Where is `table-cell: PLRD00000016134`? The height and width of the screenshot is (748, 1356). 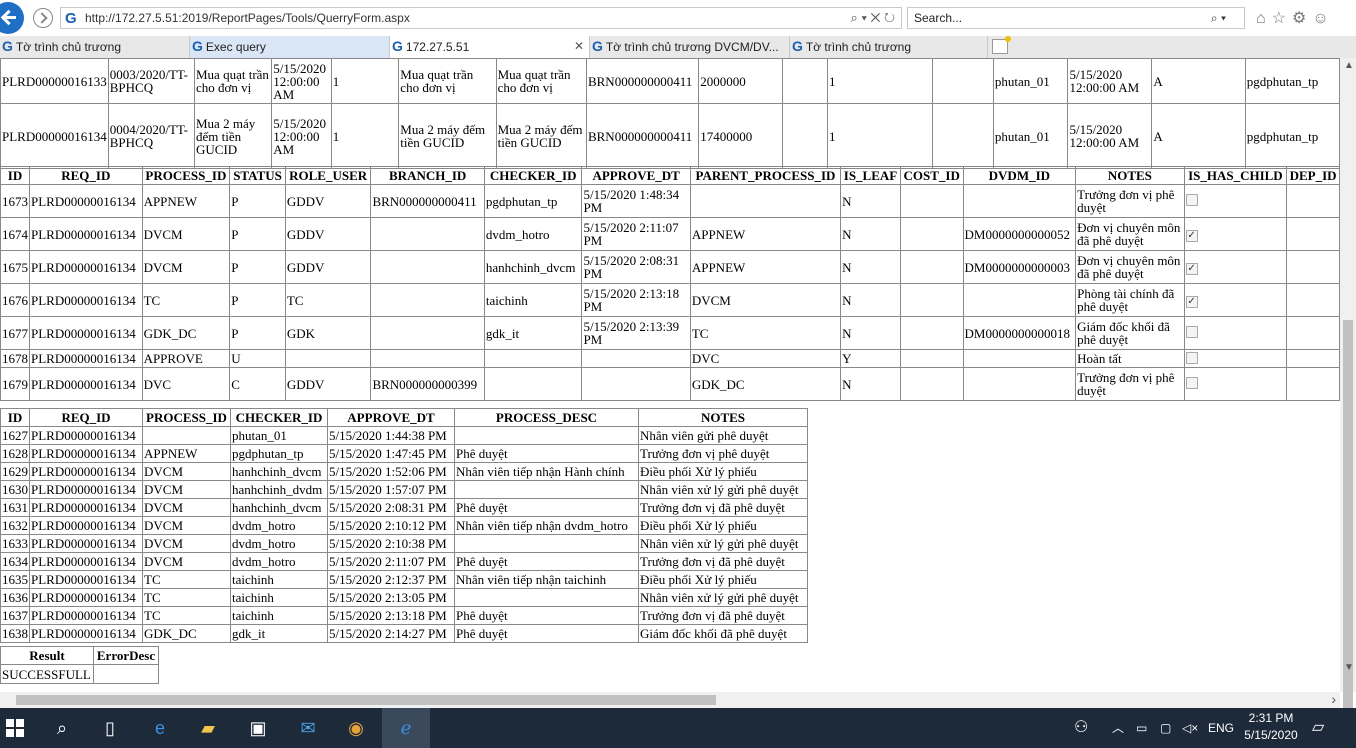 table-cell: PLRD00000016134 is located at coordinates (86, 615).